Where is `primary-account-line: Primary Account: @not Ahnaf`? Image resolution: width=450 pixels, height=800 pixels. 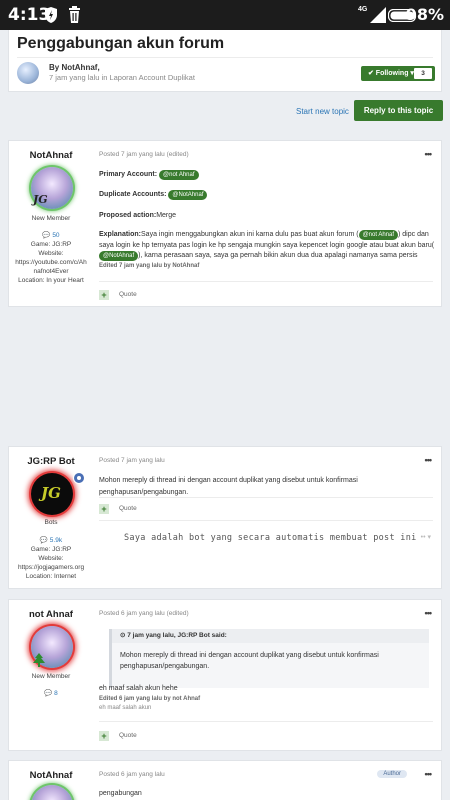 primary-account-line: Primary Account: @not Ahnaf is located at coordinates (149, 175).